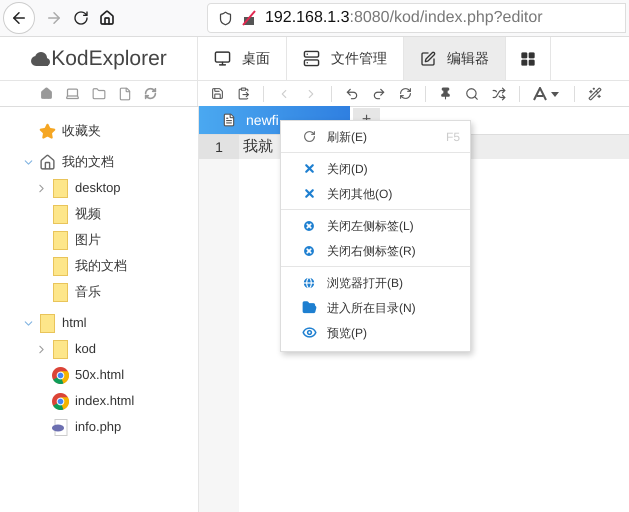  Describe the element at coordinates (258, 146) in the screenshot. I see `code-line: 我就` at that location.